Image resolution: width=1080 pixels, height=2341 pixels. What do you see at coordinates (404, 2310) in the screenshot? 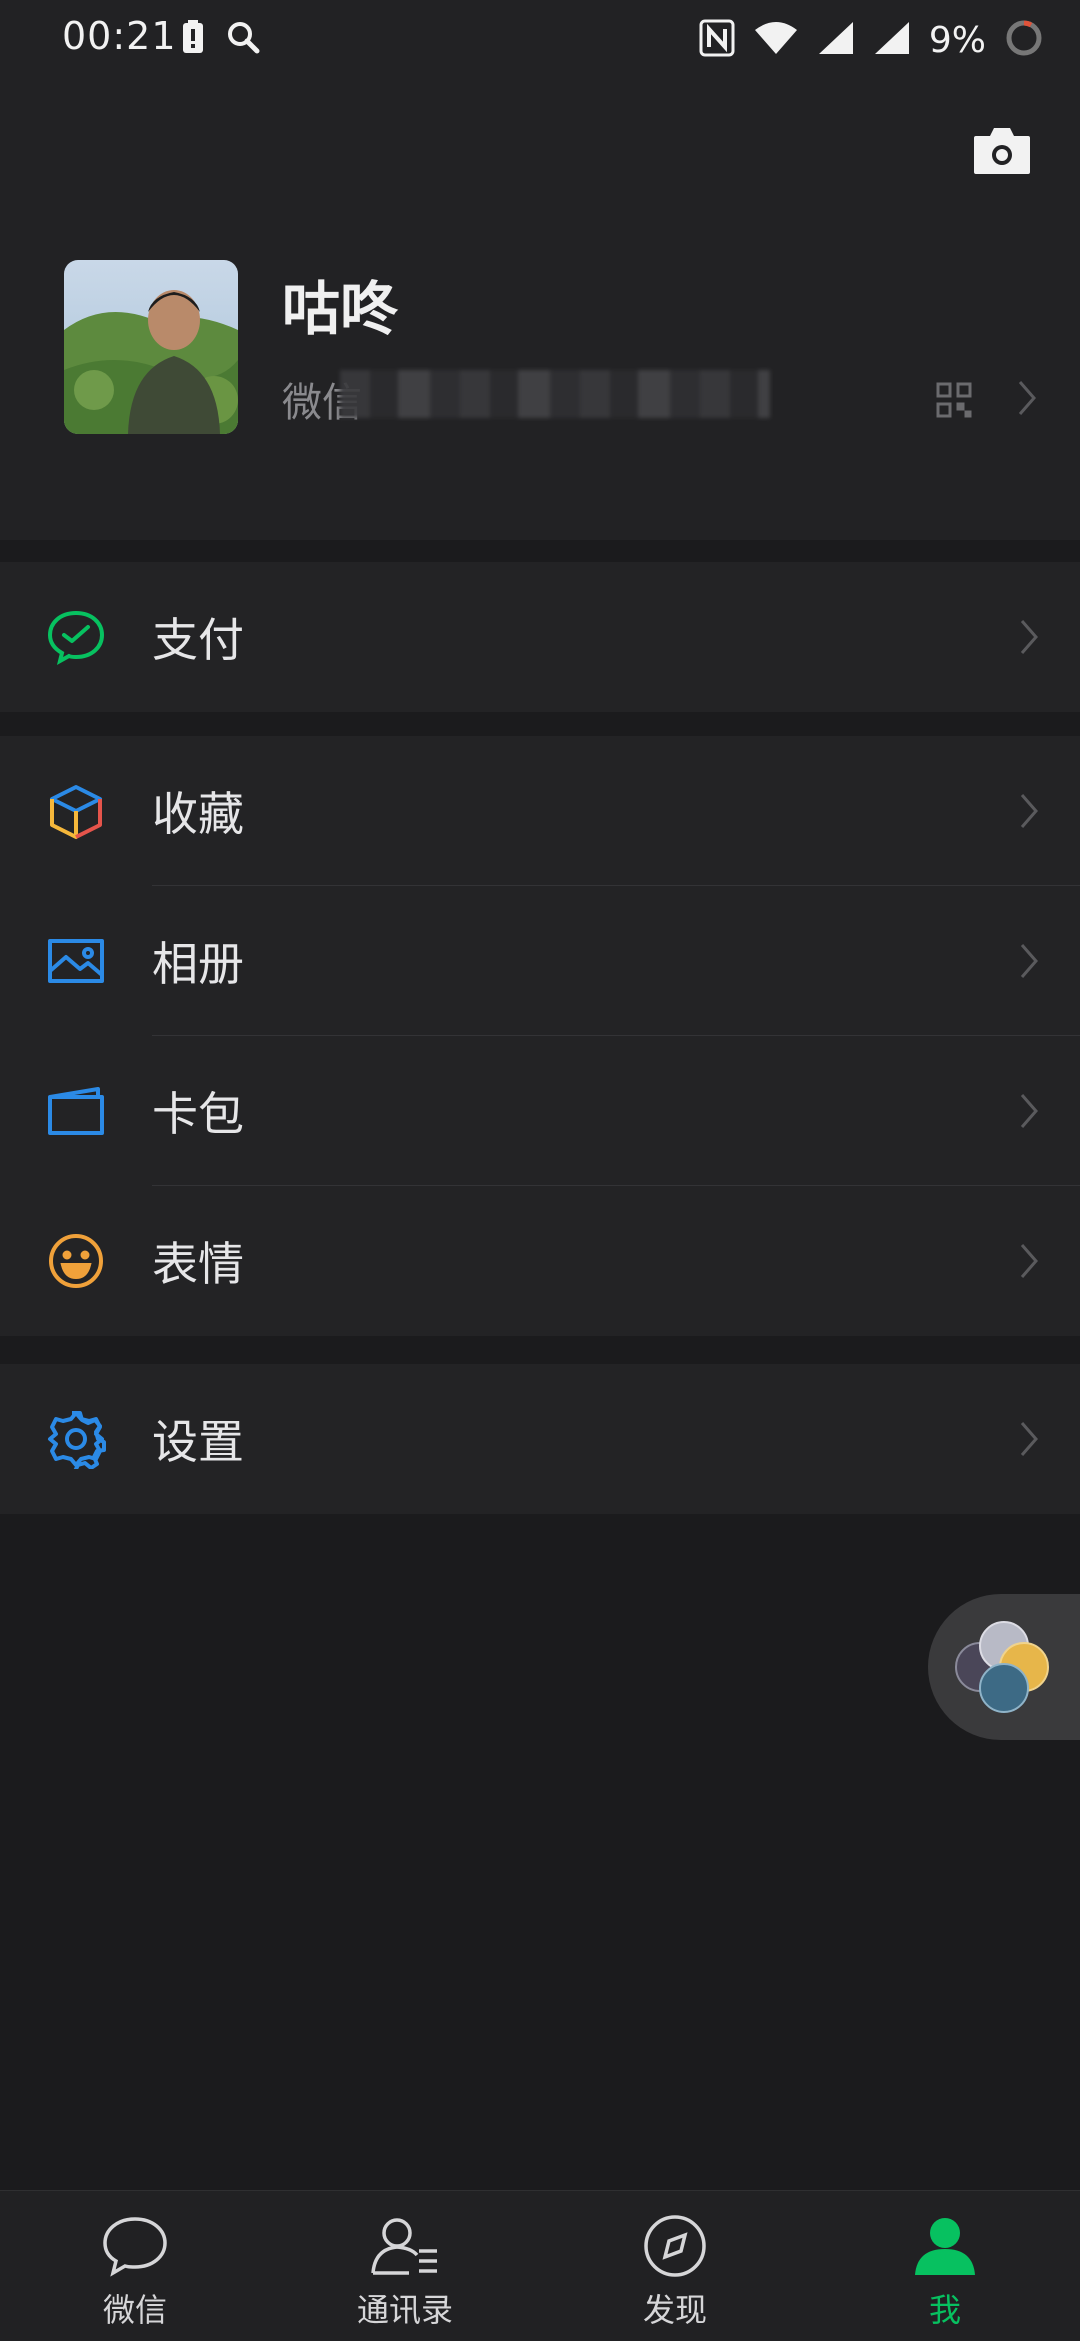
I see `tab-label: 通讯录` at bounding box center [404, 2310].